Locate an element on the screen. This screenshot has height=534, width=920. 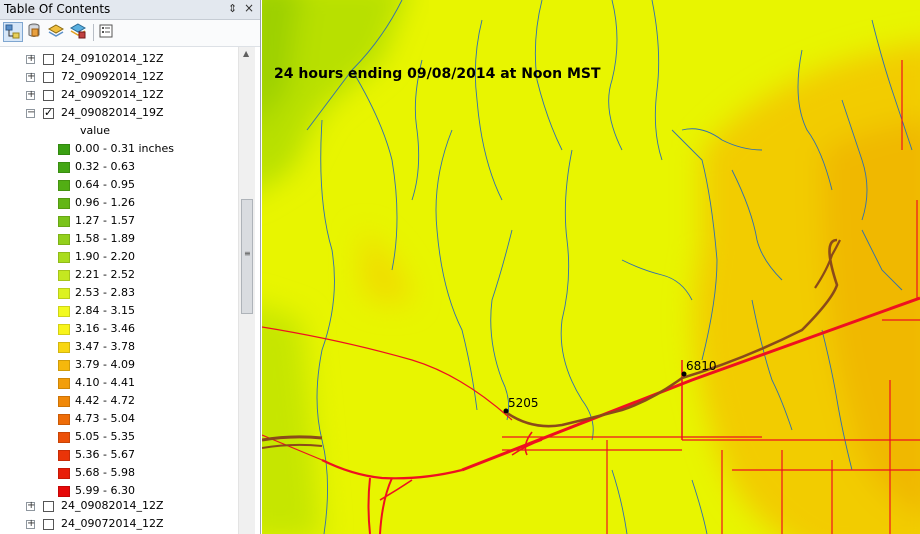
layer-visibility-checkbox: ✓ is located at coordinates (48, 112).